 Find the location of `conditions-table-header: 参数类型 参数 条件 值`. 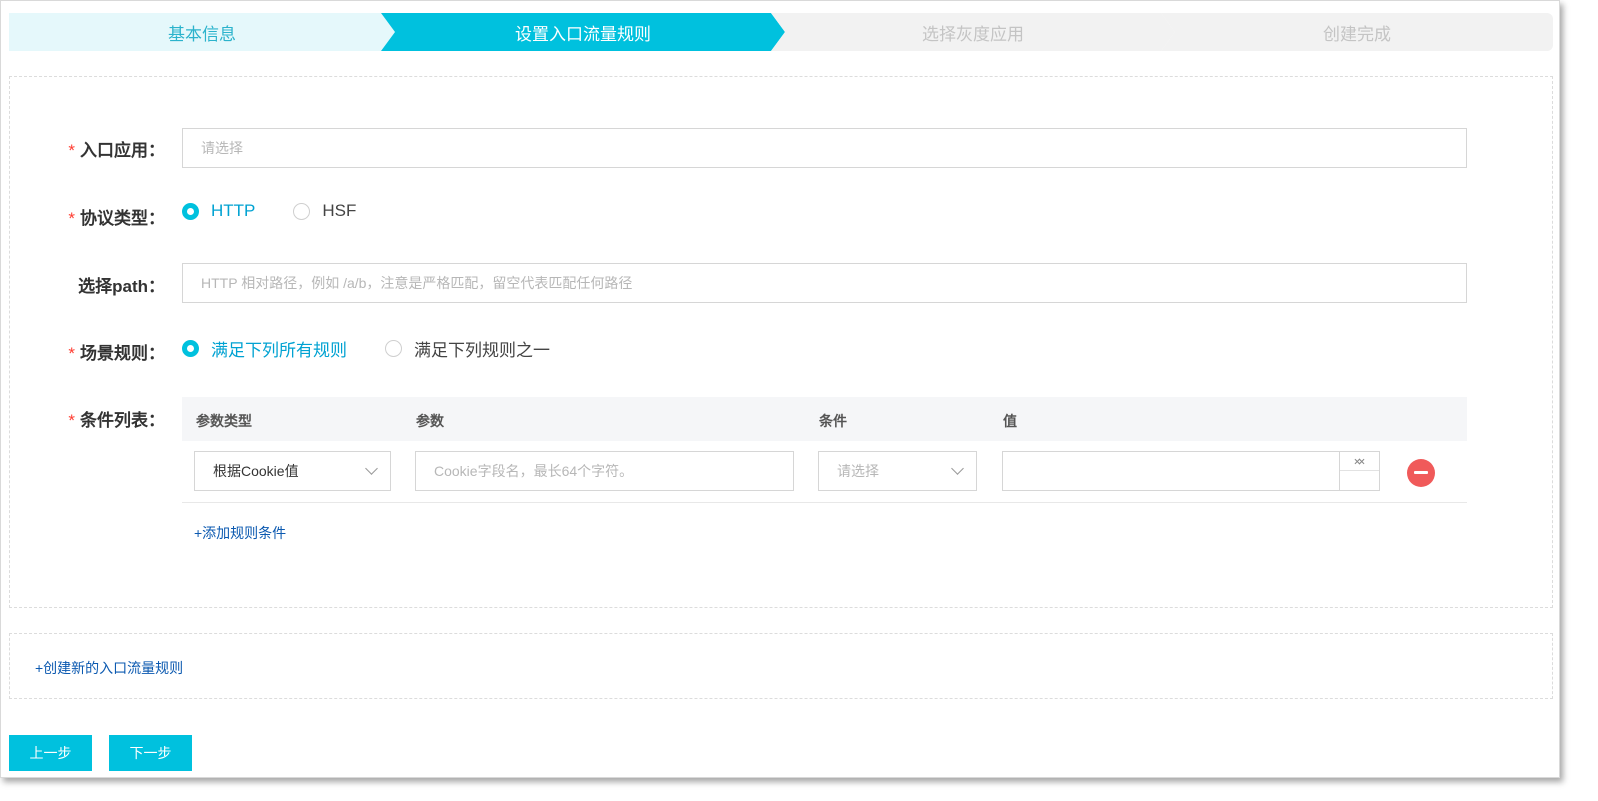

conditions-table-header: 参数类型 参数 条件 值 is located at coordinates (824, 419).